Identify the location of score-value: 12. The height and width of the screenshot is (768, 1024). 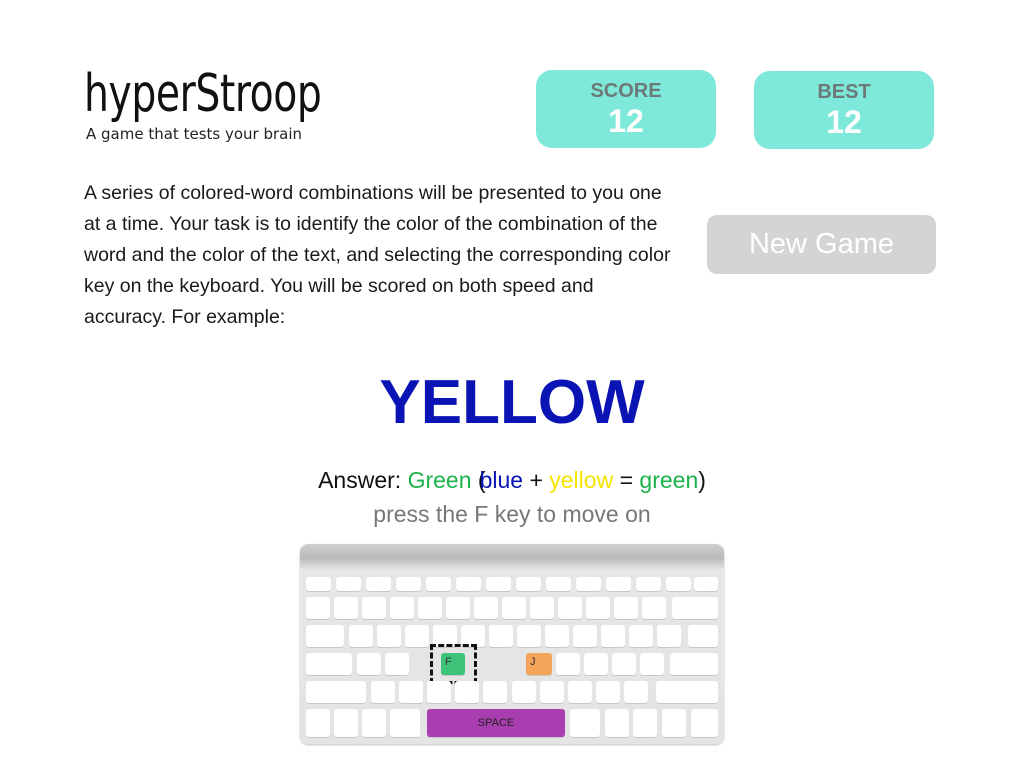
(626, 121).